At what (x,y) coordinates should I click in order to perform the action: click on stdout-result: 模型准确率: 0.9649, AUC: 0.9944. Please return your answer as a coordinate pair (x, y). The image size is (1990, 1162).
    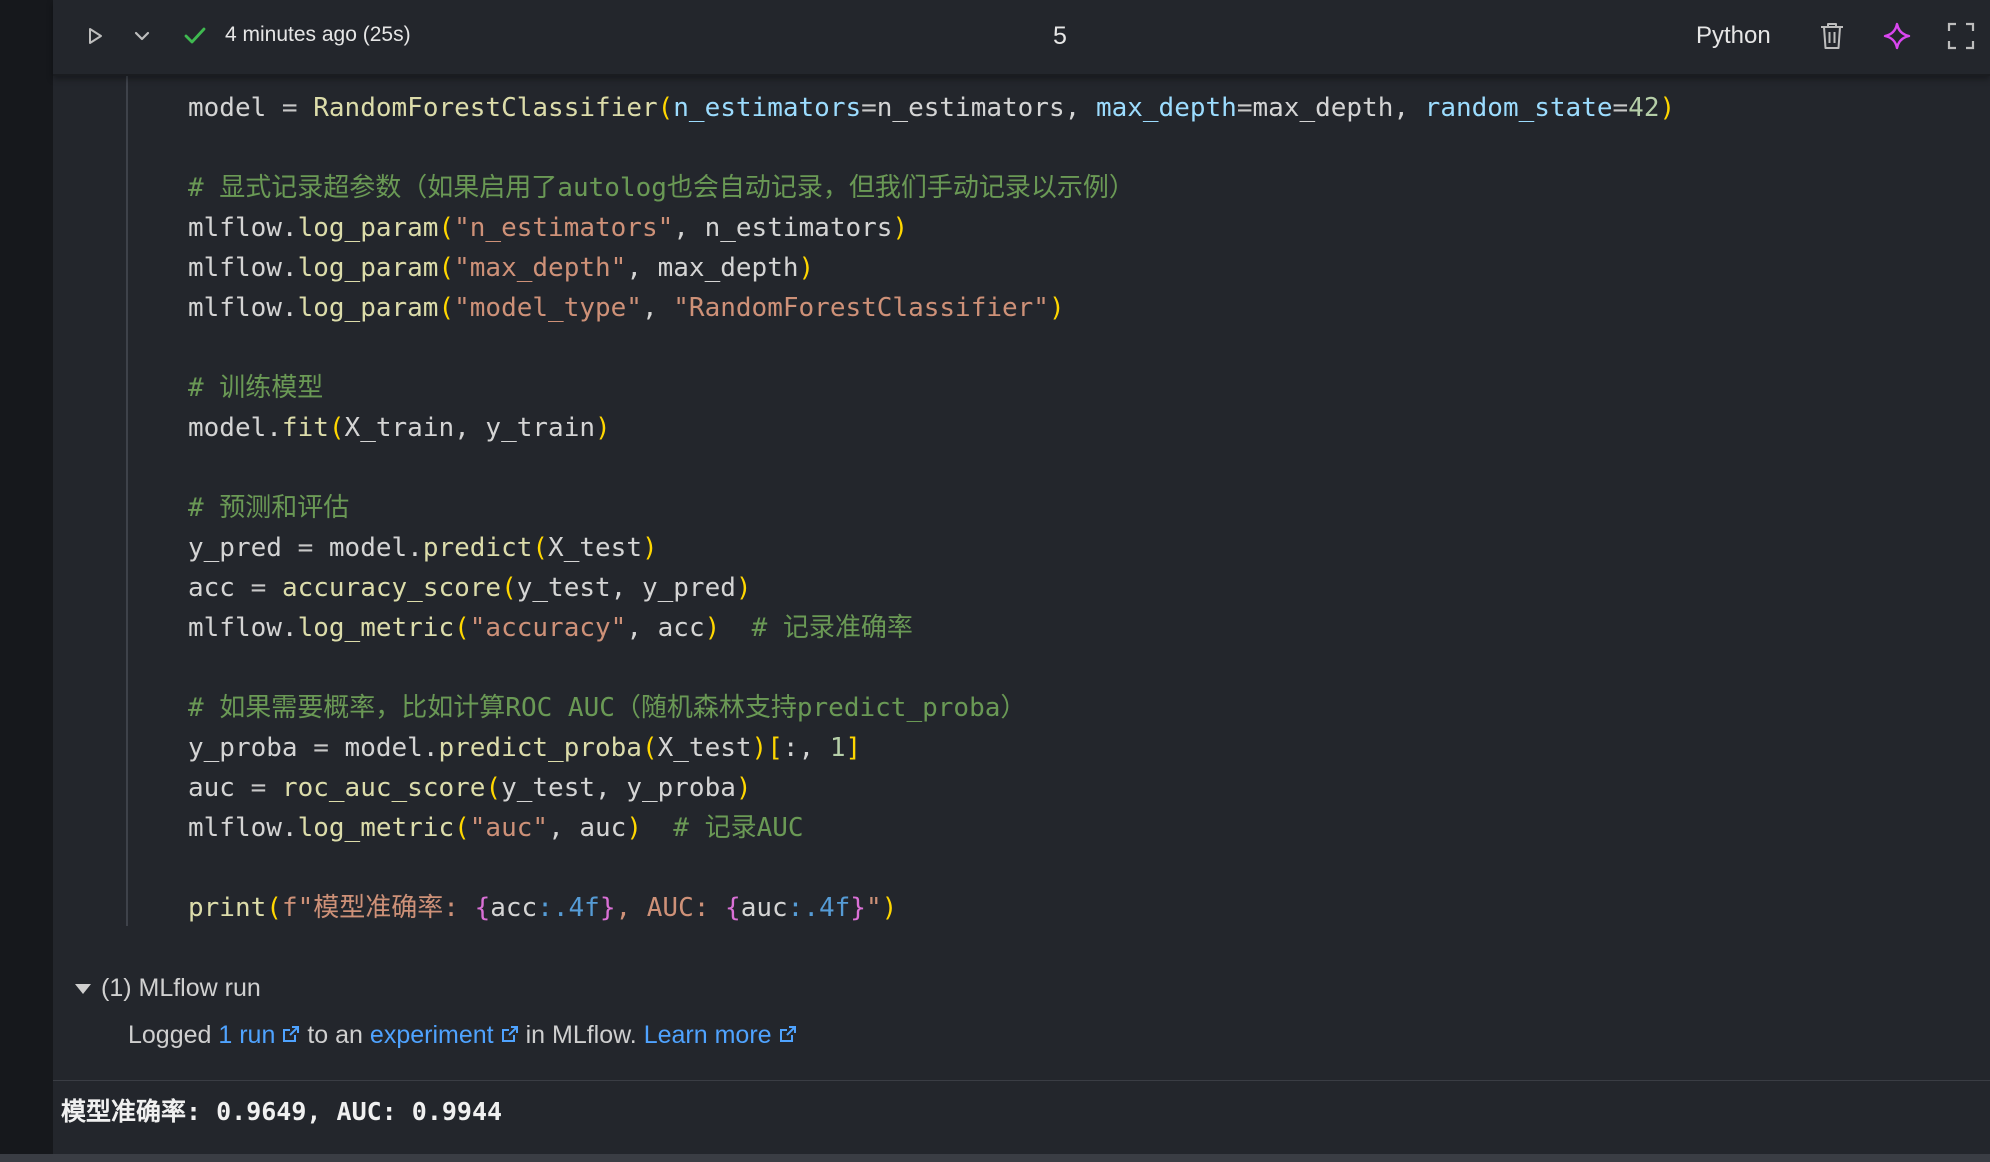
    Looking at the image, I should click on (282, 1111).